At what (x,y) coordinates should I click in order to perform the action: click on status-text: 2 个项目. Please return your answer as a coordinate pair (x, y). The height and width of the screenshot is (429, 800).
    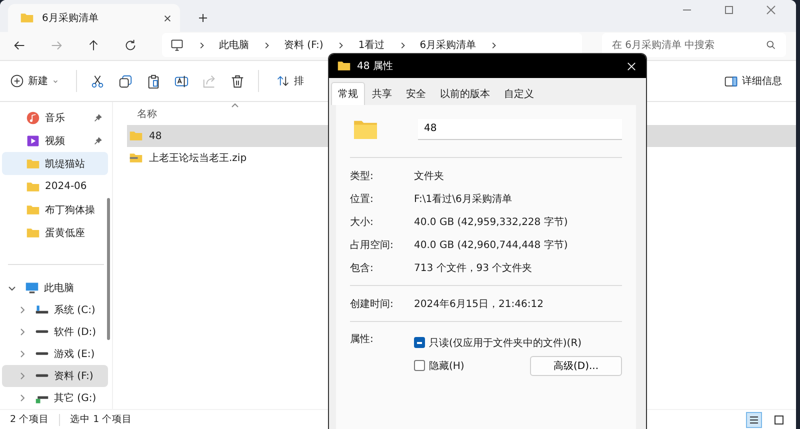
    Looking at the image, I should click on (30, 419).